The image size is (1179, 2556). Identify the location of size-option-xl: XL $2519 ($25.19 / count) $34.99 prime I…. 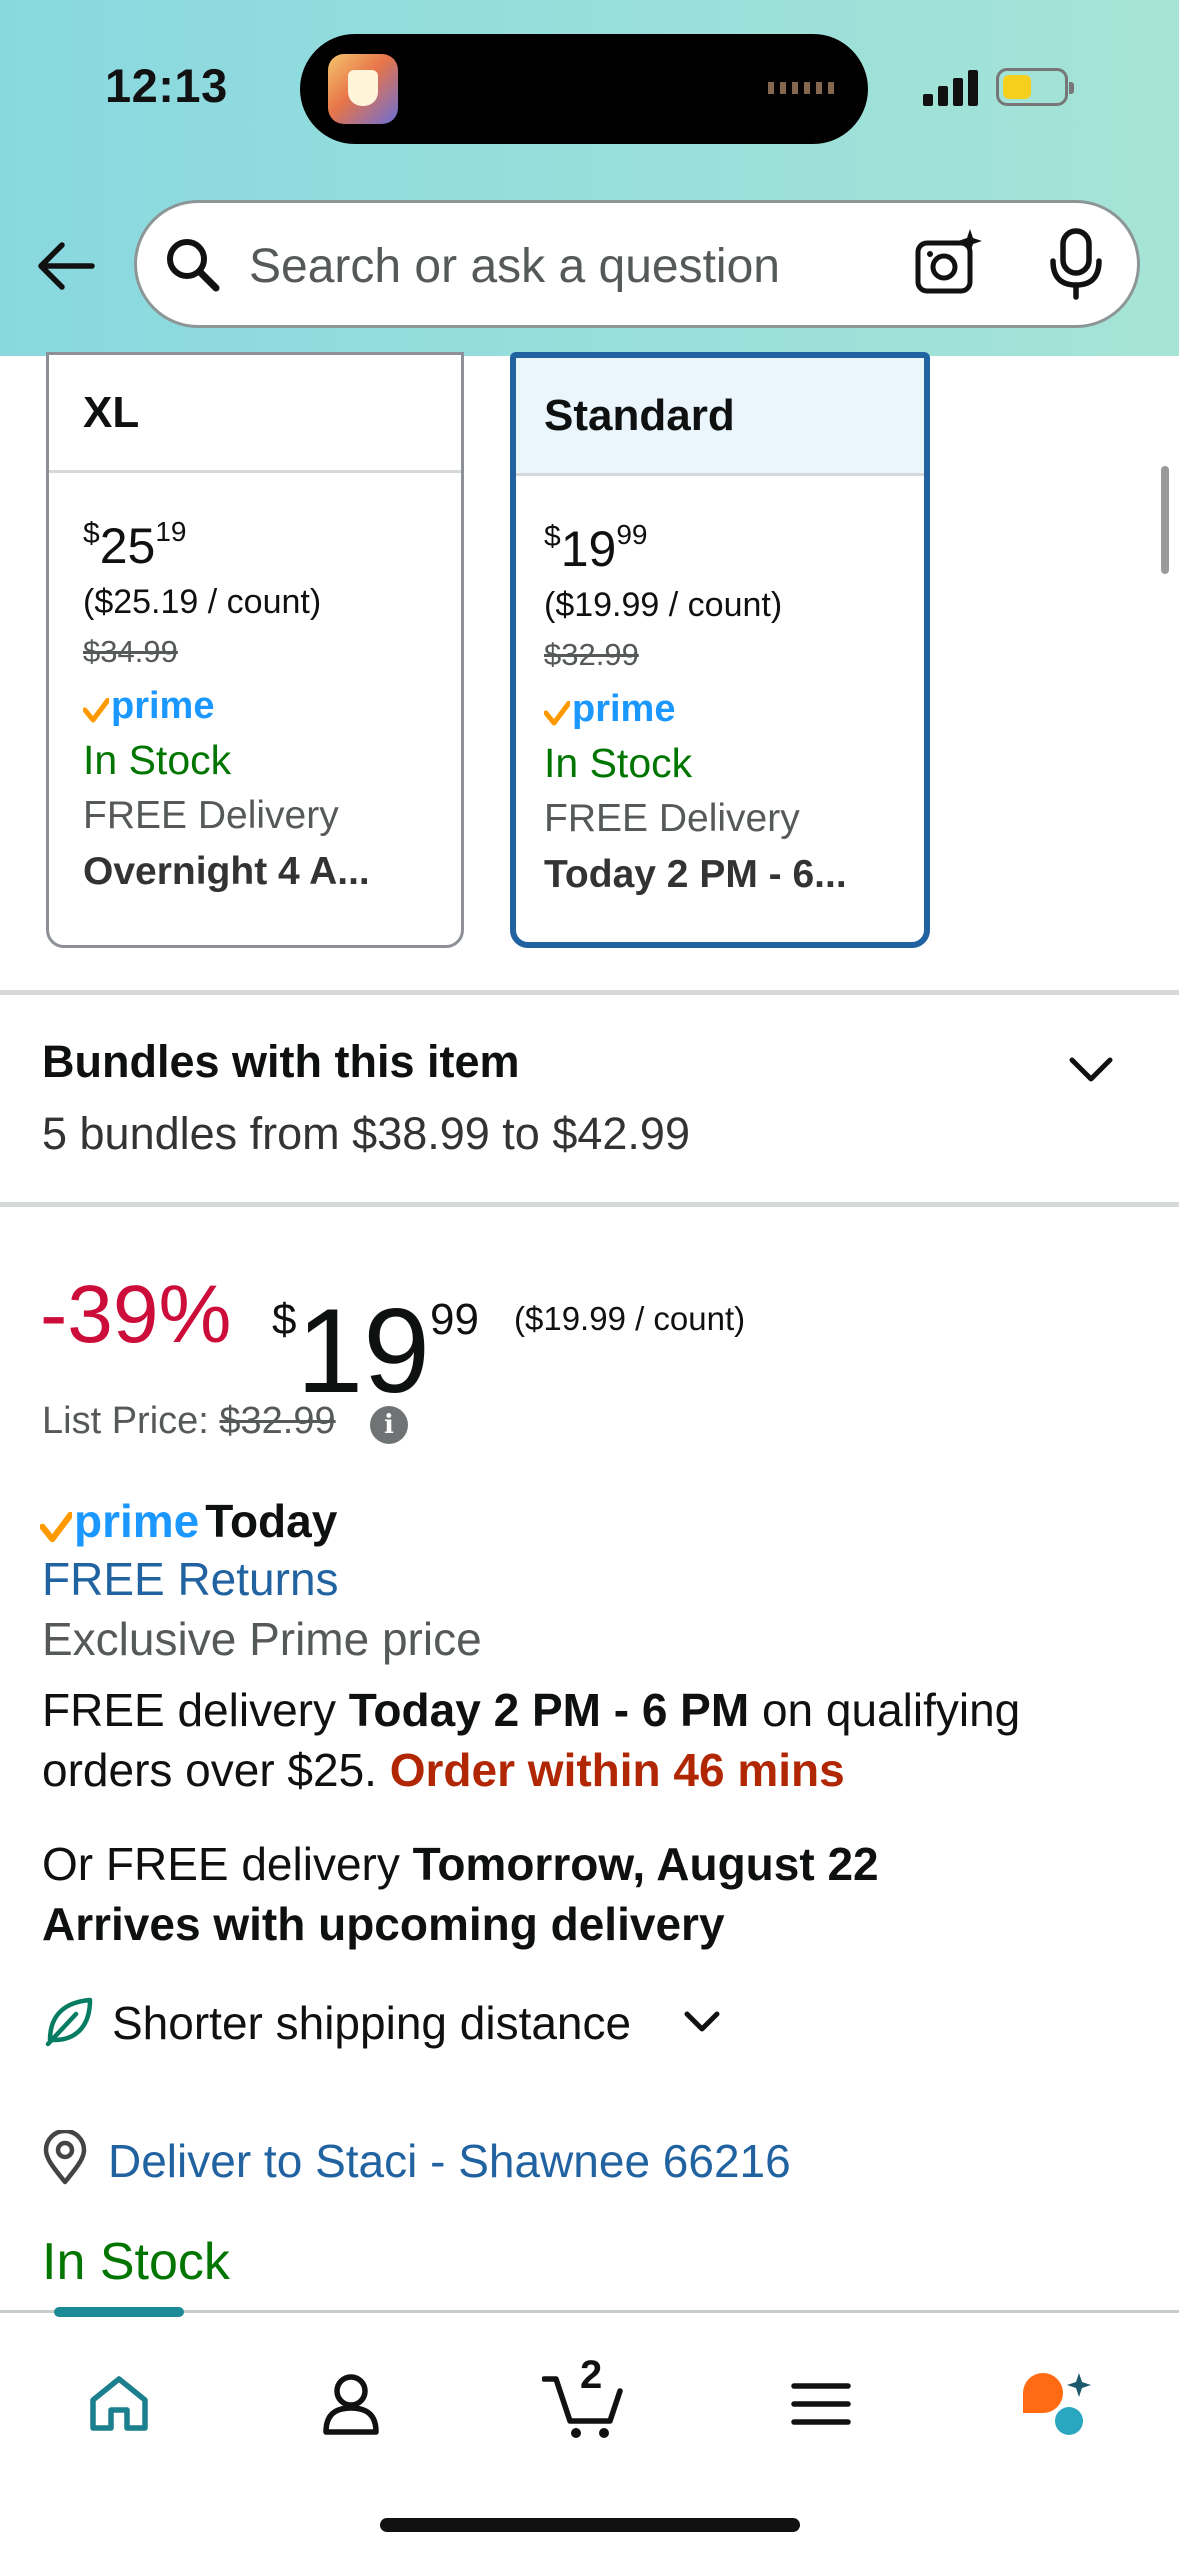
(255, 650).